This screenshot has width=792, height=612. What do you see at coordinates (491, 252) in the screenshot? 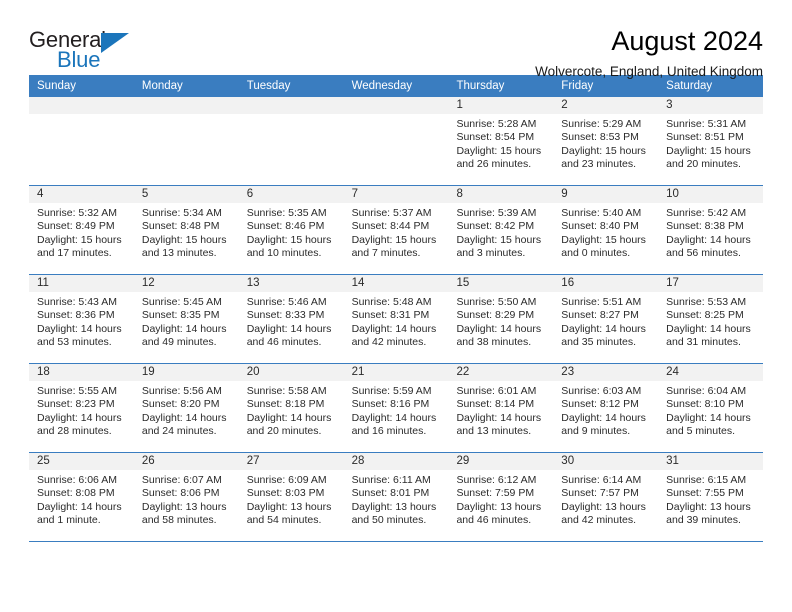
I see `daylight-duration-line2: and 3 minutes.` at bounding box center [491, 252].